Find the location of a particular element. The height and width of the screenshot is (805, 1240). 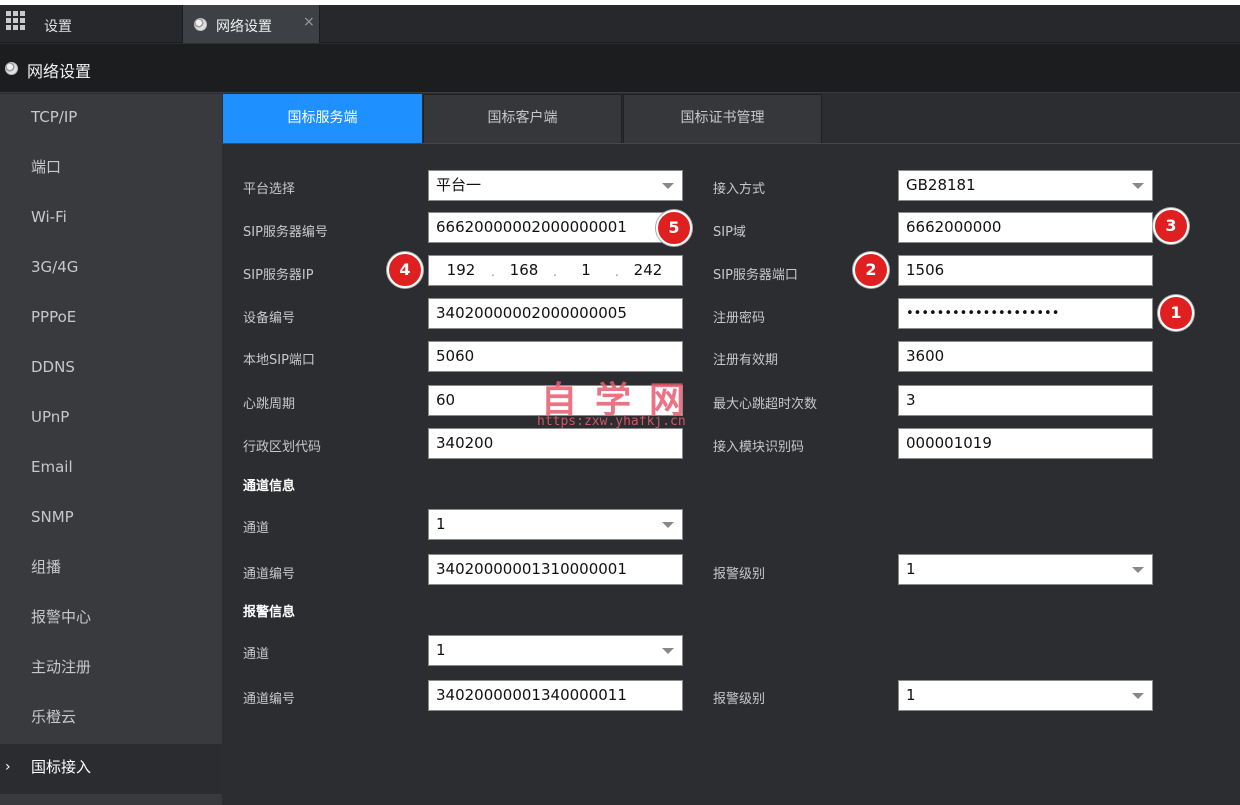

channel-info-title: 通道信息 is located at coordinates (269, 486).